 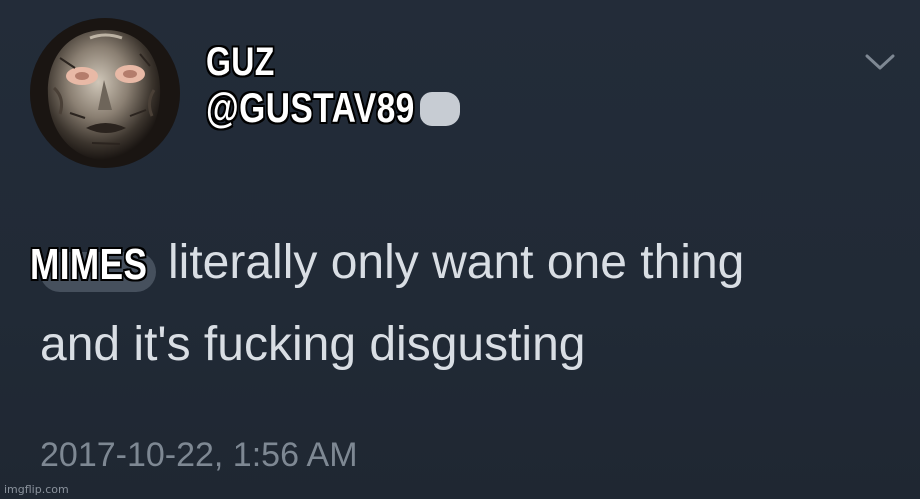 I want to click on avatar, so click(x=105, y=93).